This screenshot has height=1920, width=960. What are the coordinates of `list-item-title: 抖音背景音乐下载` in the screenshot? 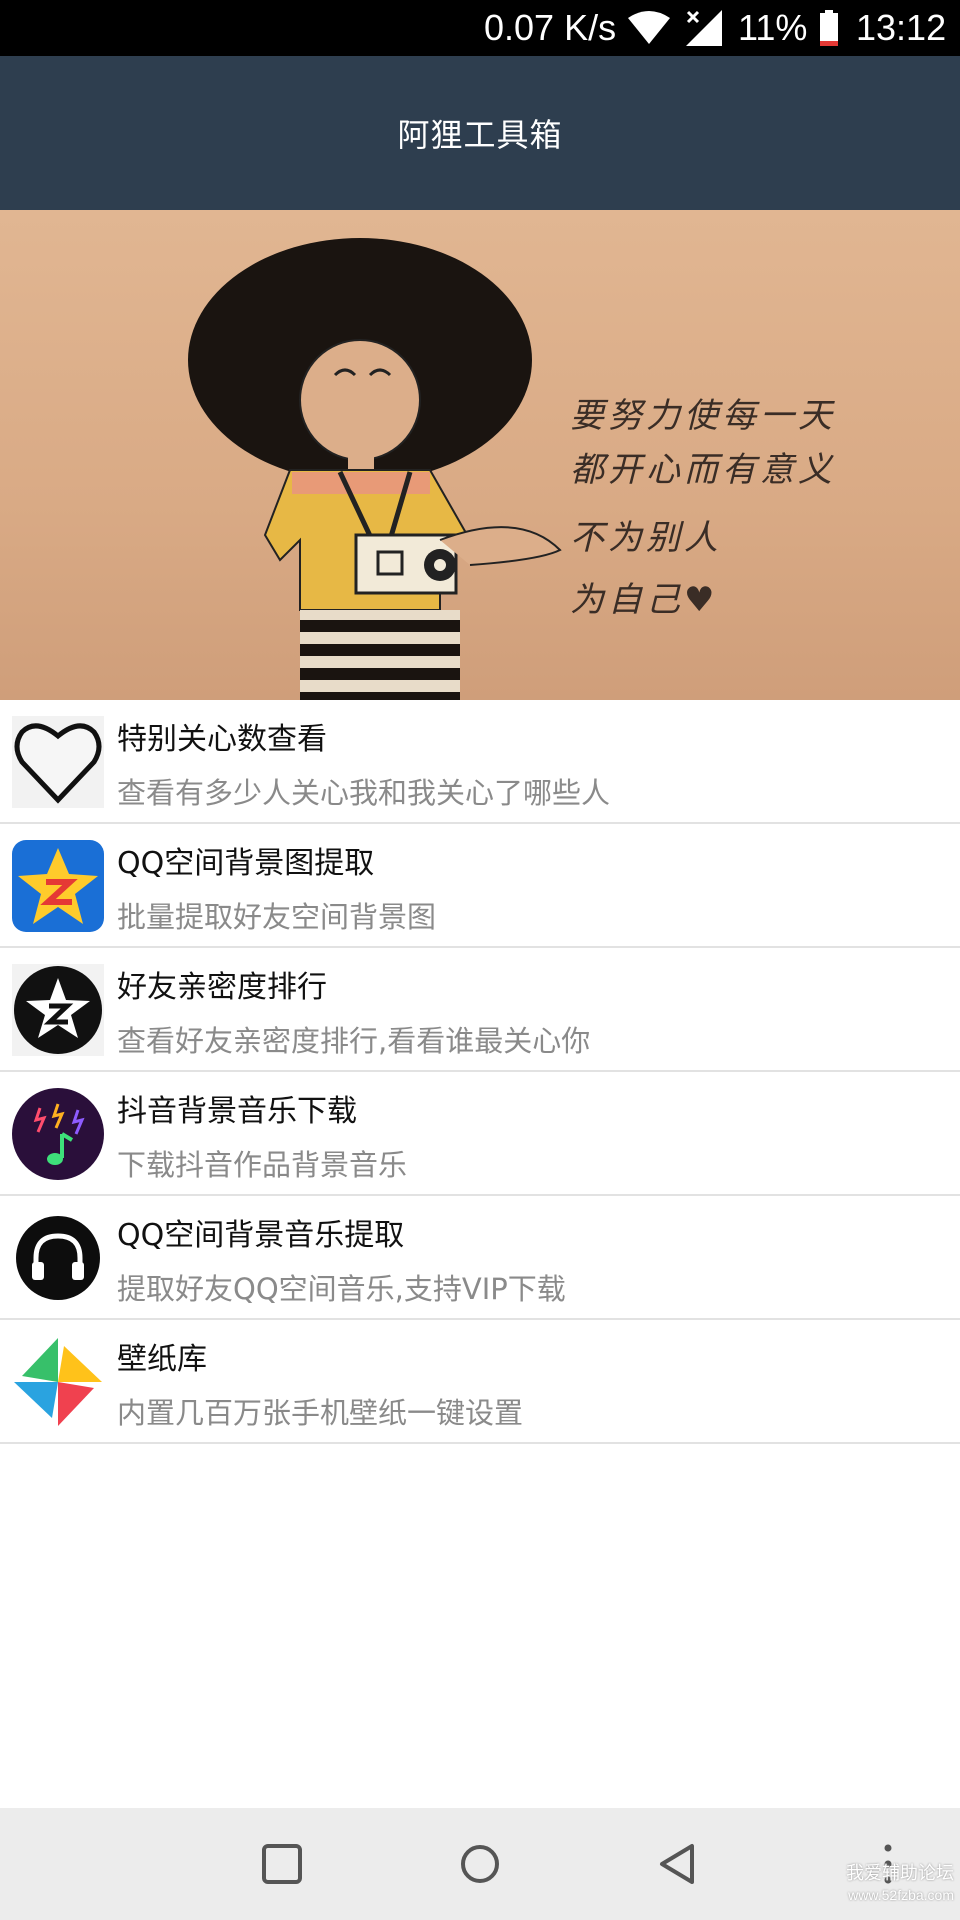 It's located at (237, 1111).